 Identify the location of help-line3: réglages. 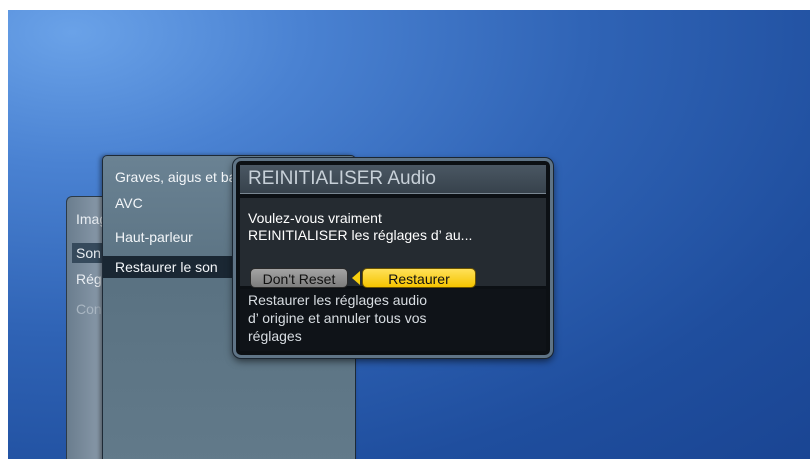
(275, 336).